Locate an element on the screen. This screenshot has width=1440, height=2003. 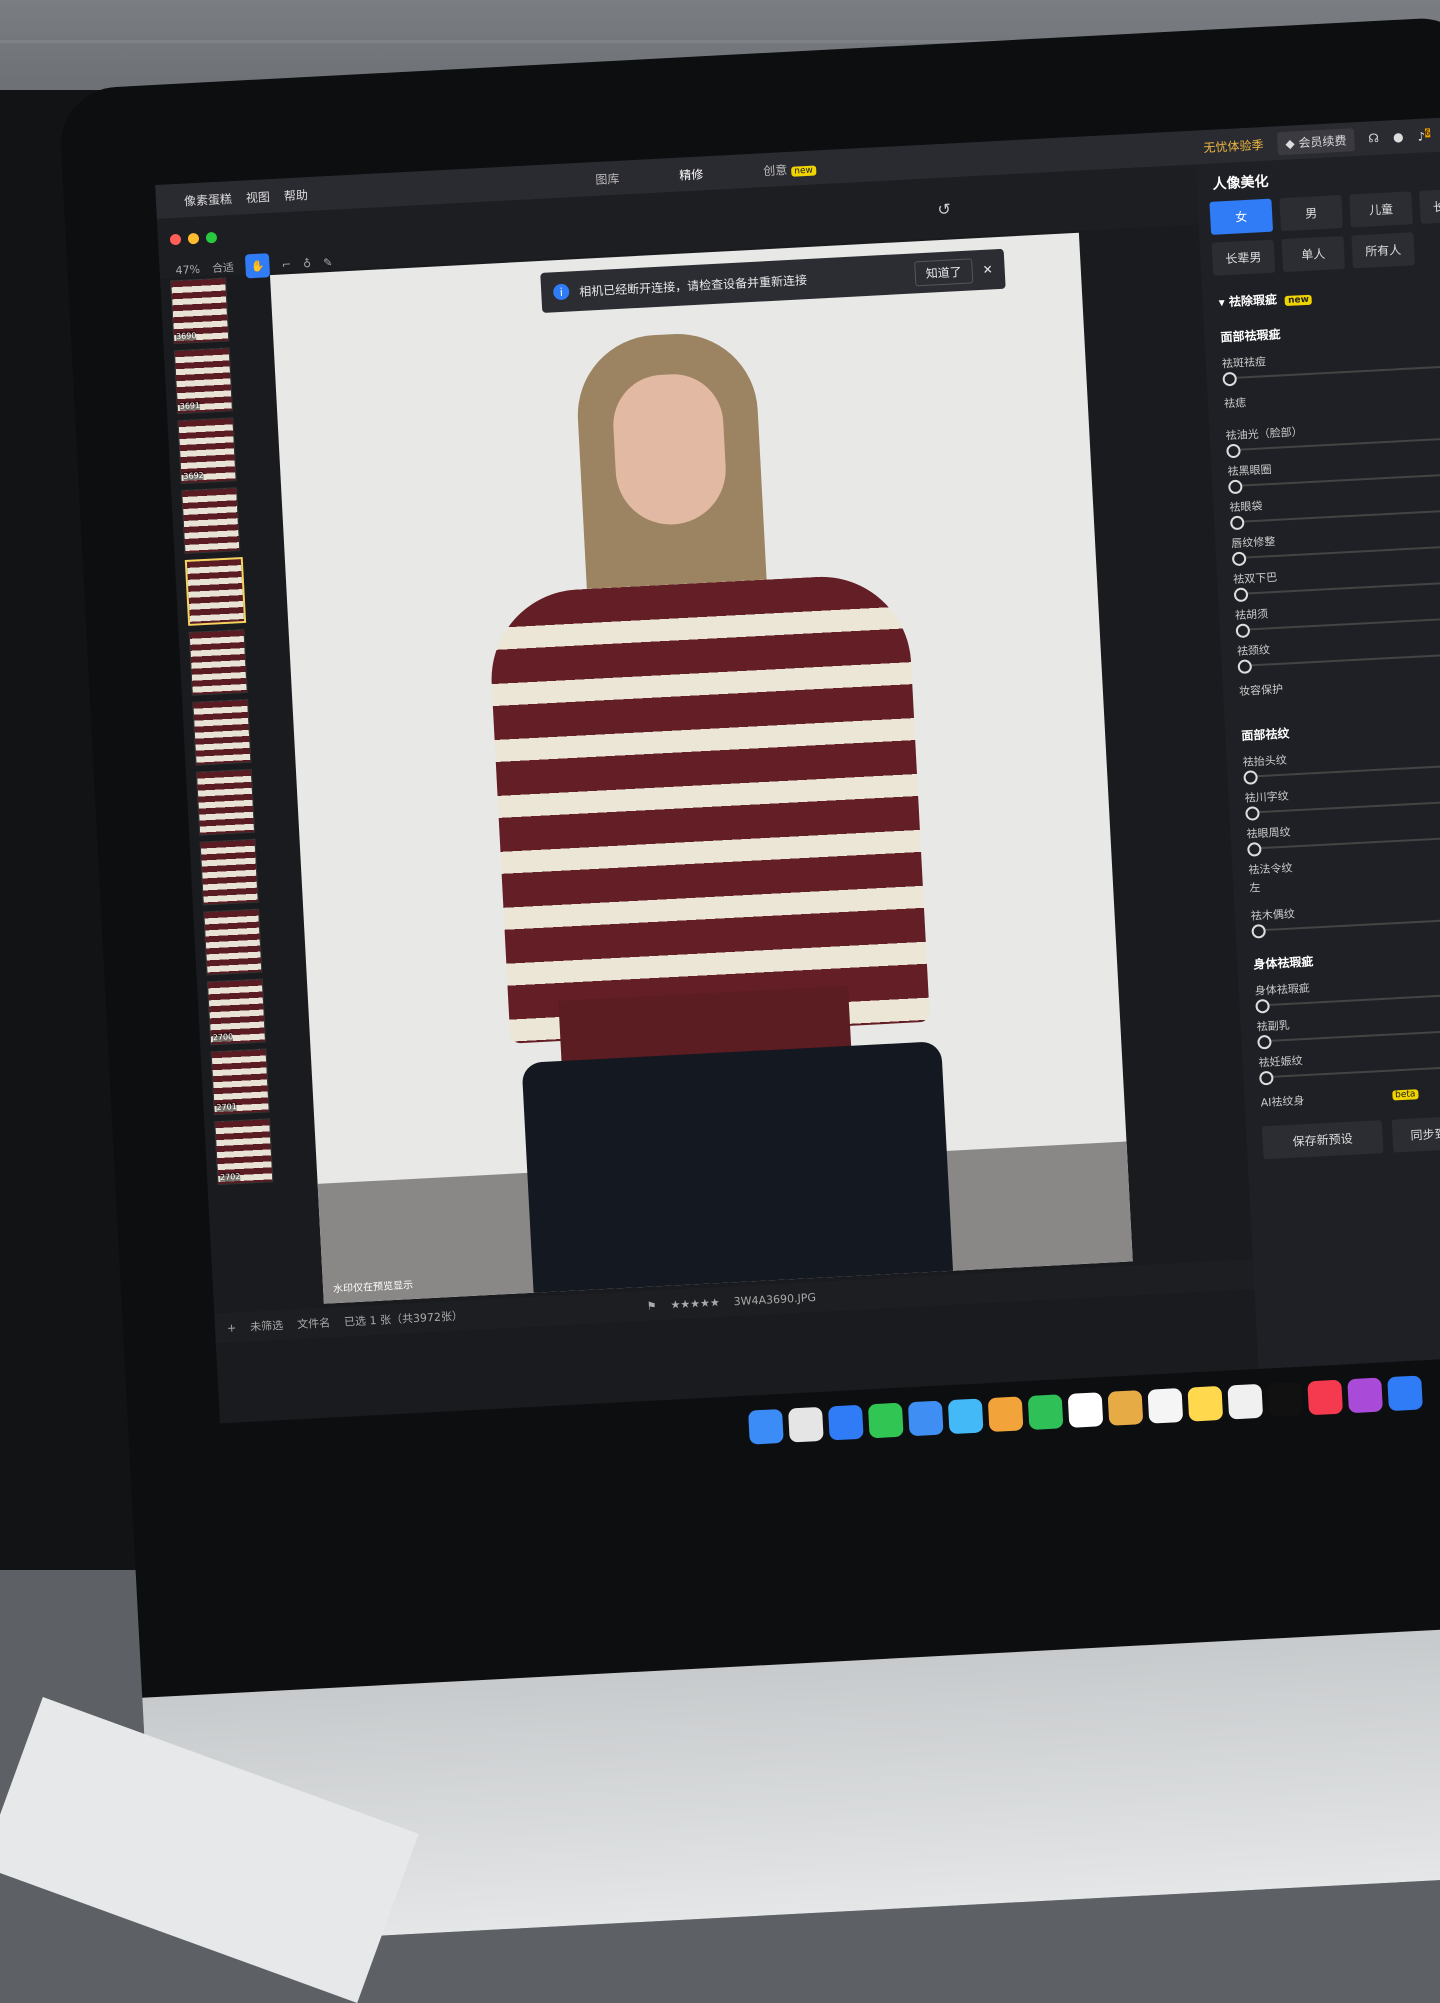
slider-label: 祛油光（脸部） is located at coordinates (1264, 434).